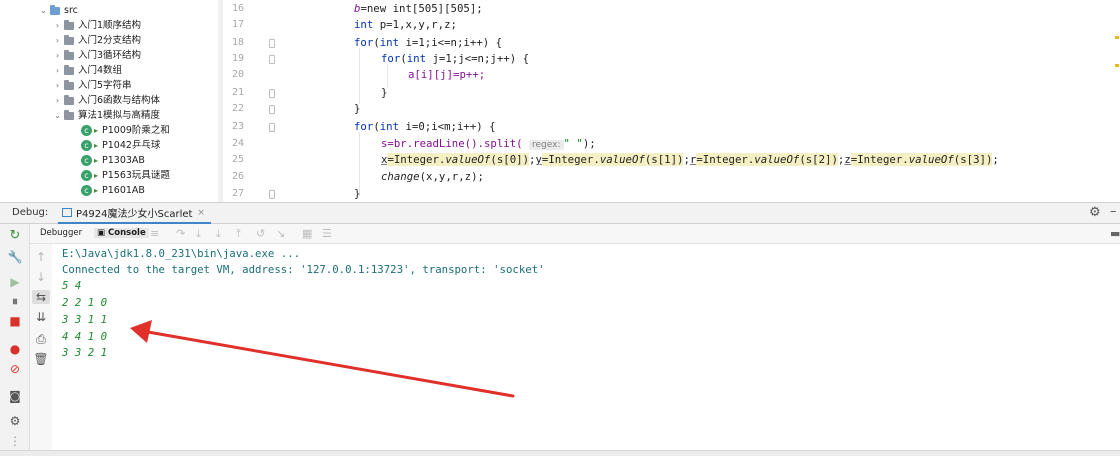 Image resolution: width=1120 pixels, height=456 pixels. What do you see at coordinates (71, 10) in the screenshot?
I see `tree-item-label: src` at bounding box center [71, 10].